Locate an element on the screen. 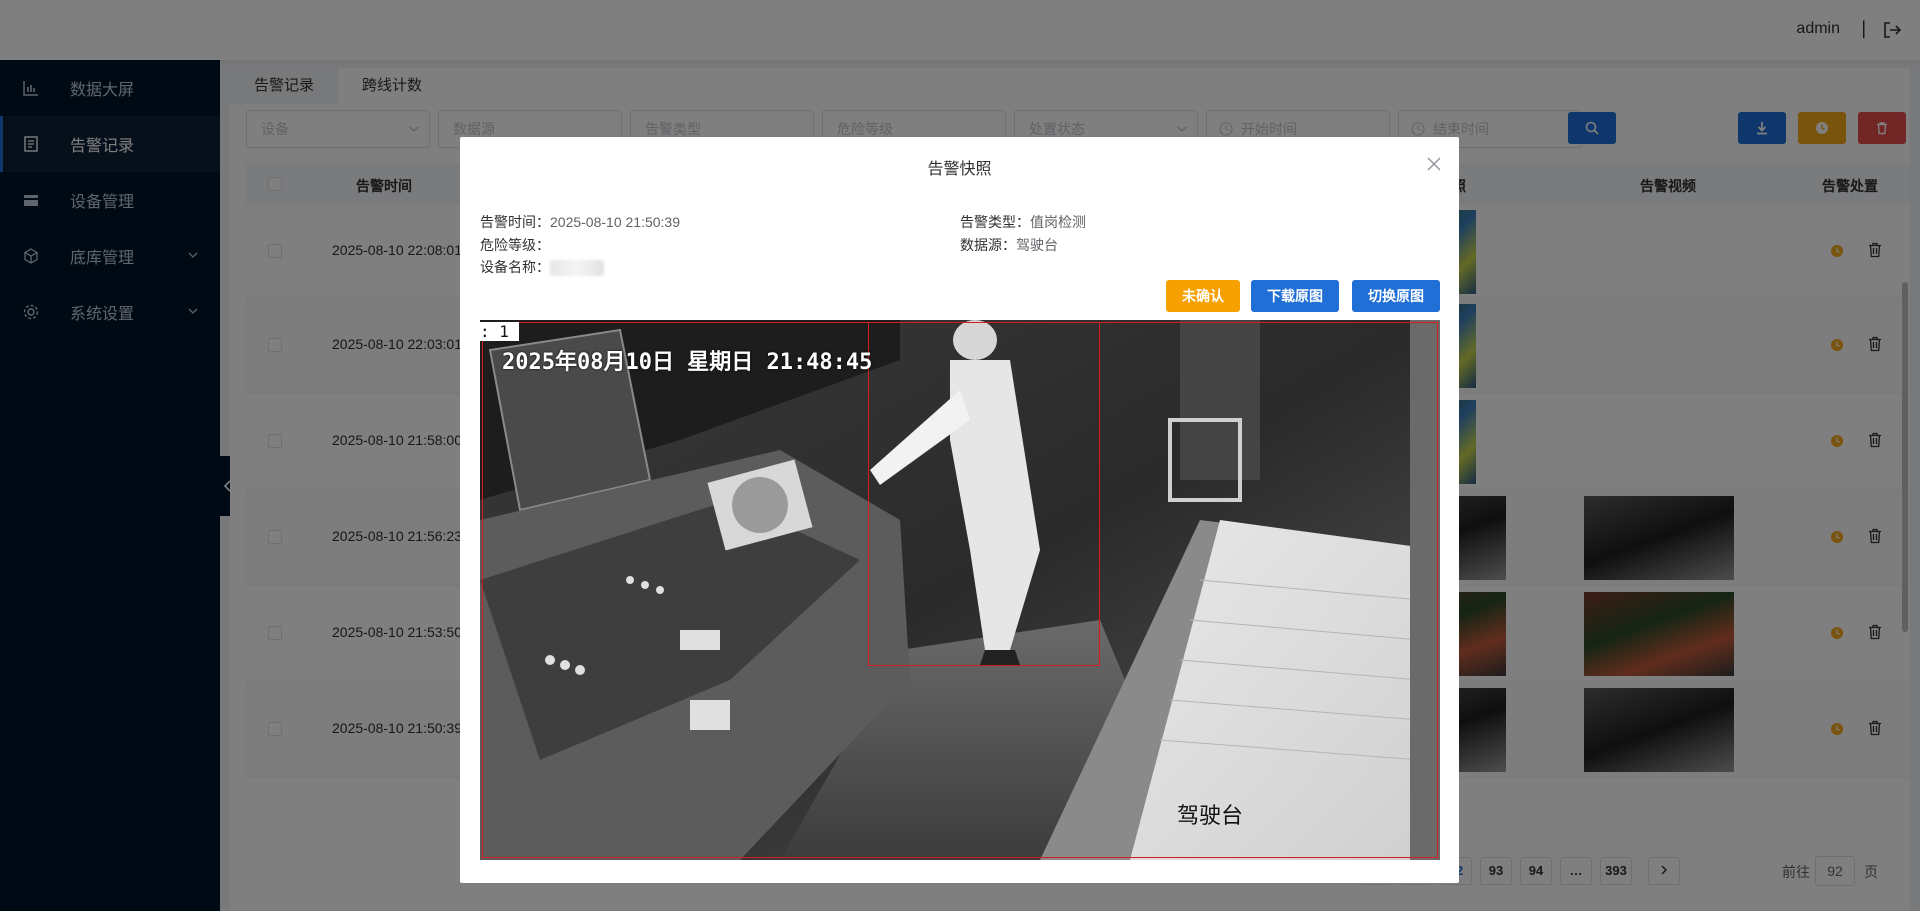 The image size is (1920, 911). switch-original-button: 切换原图 is located at coordinates (1396, 296).